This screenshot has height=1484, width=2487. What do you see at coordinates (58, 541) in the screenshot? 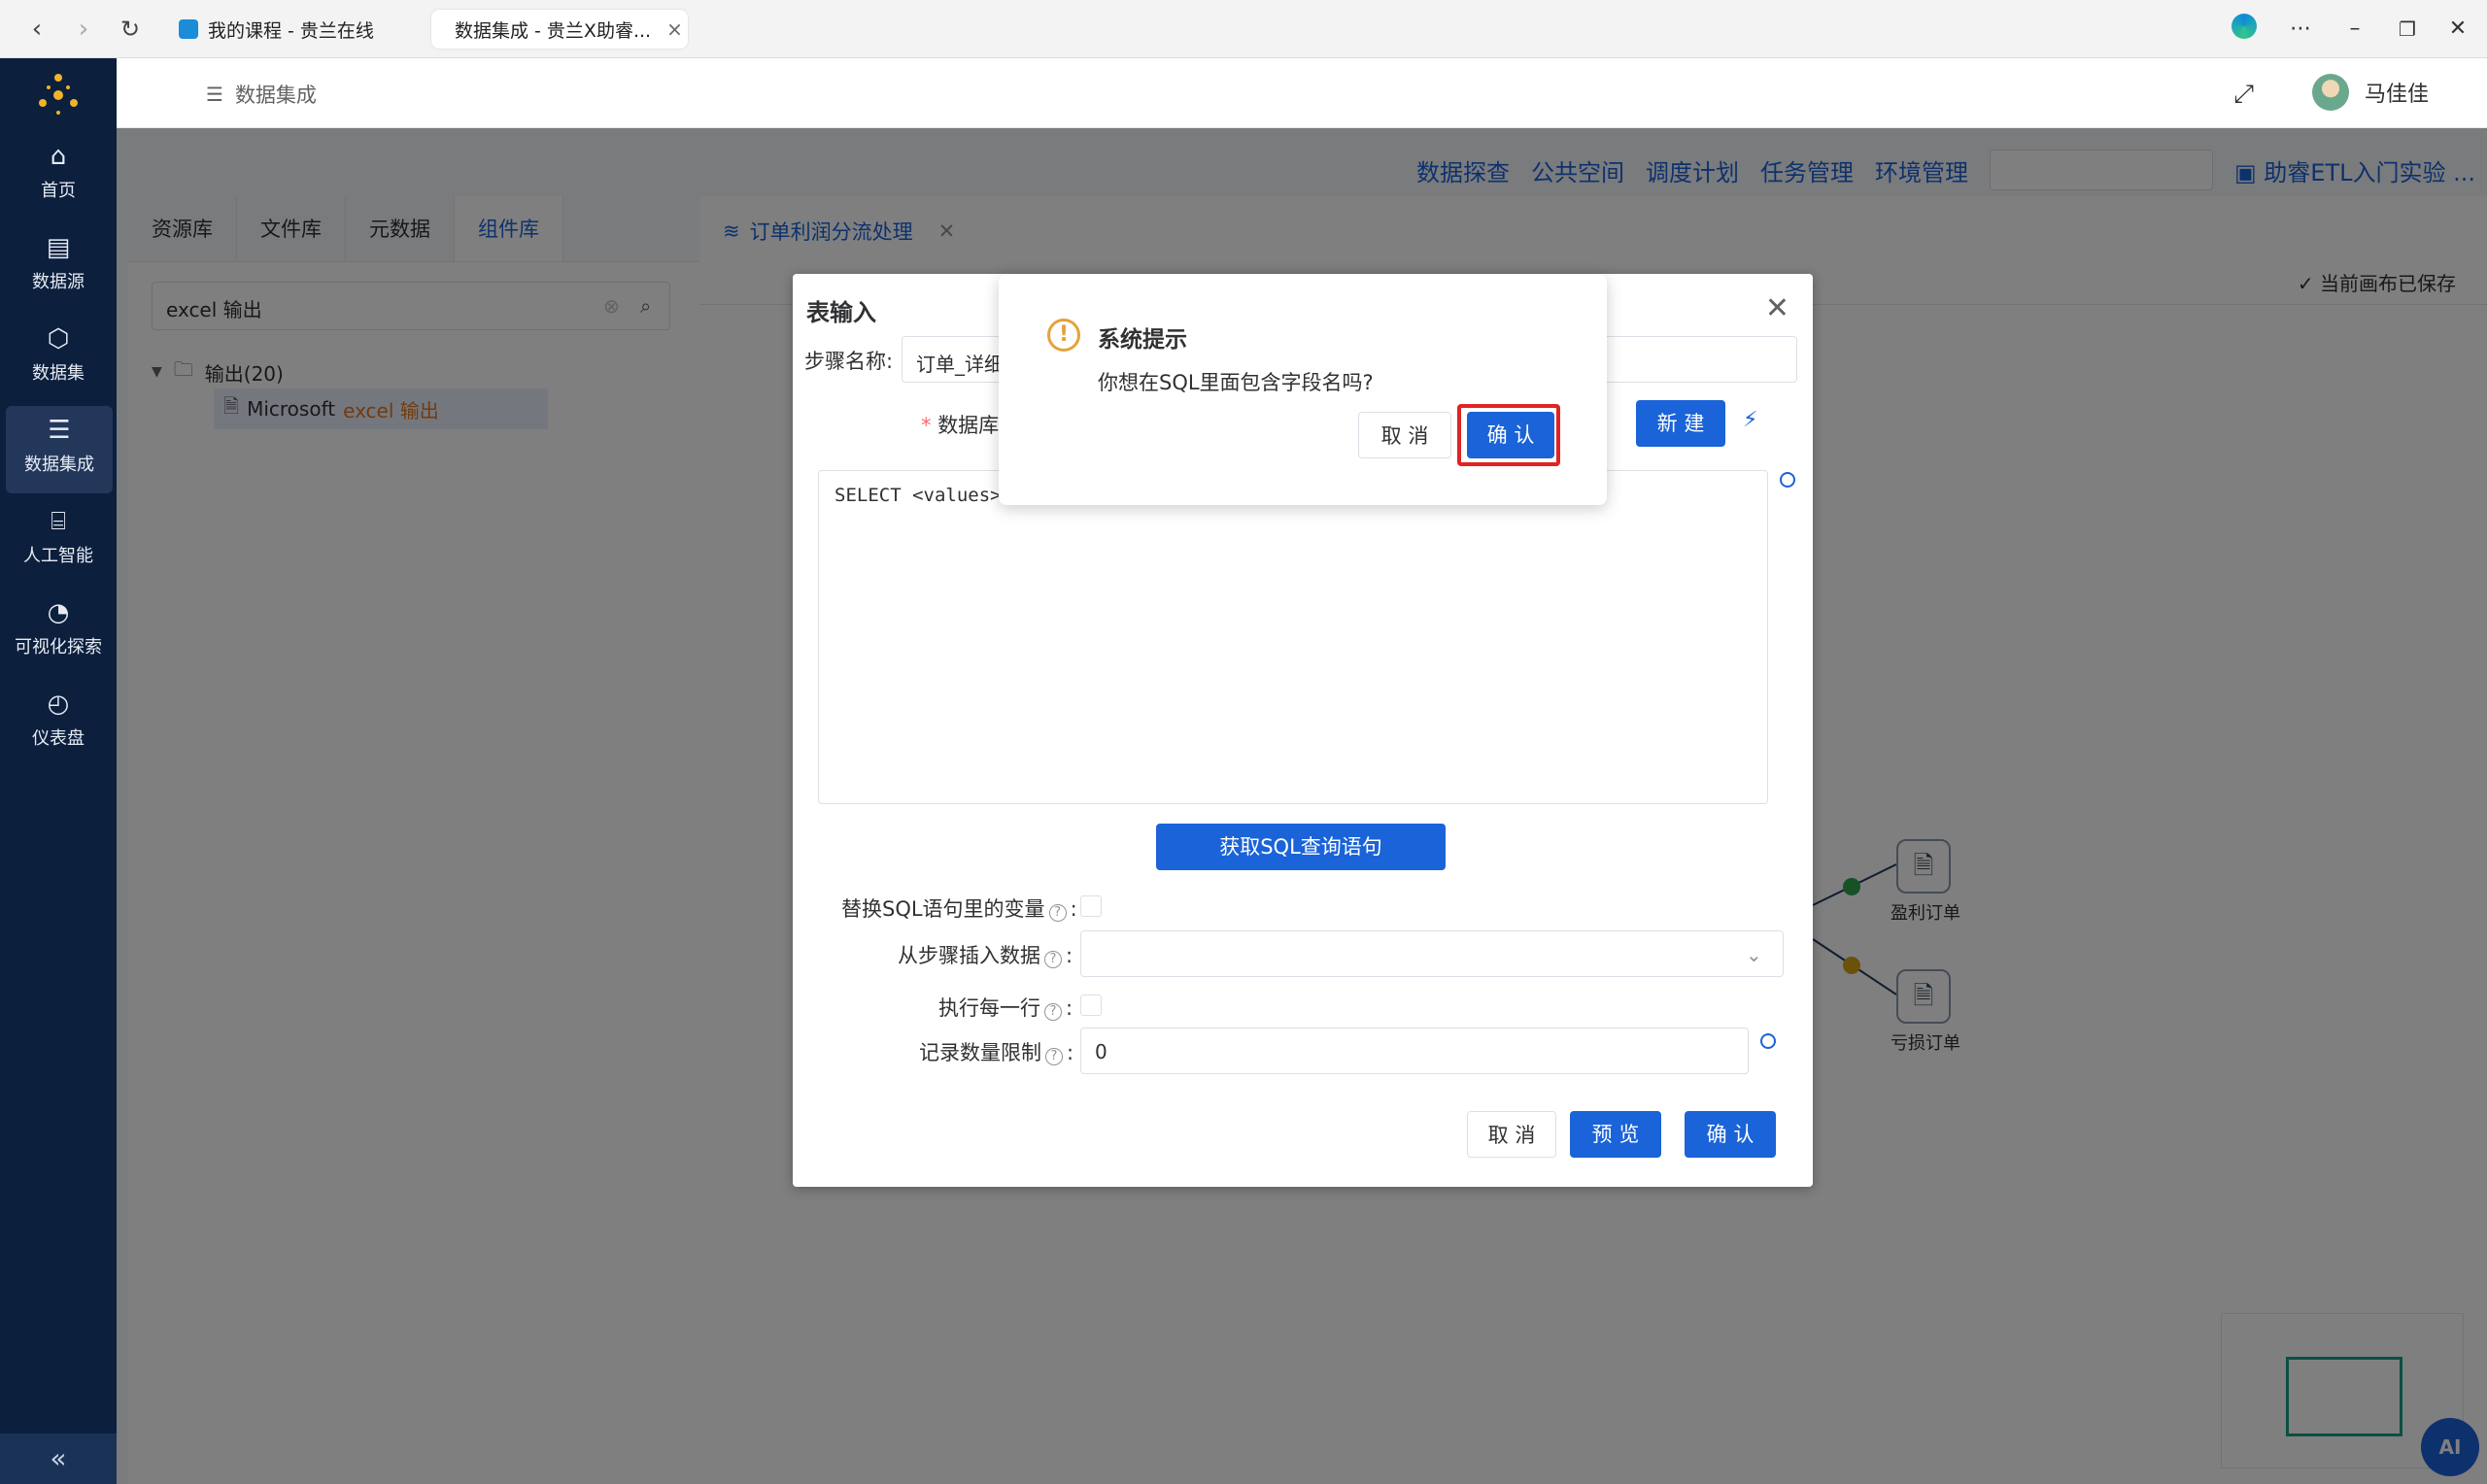
I see `sidebar-item-ai: ⌸ 人工智能` at bounding box center [58, 541].